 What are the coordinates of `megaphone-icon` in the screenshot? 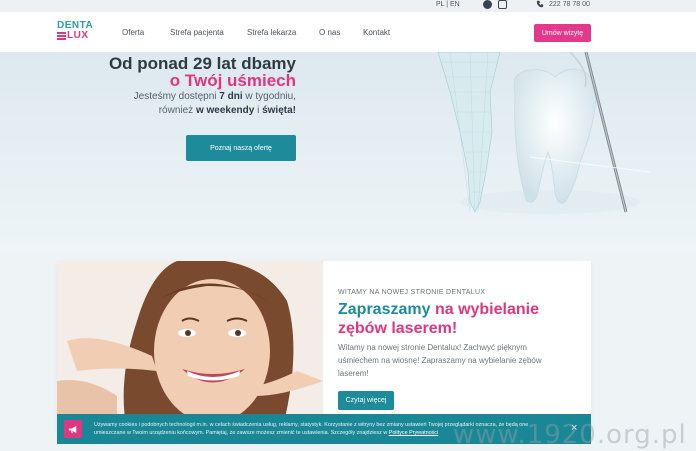 It's located at (72, 429).